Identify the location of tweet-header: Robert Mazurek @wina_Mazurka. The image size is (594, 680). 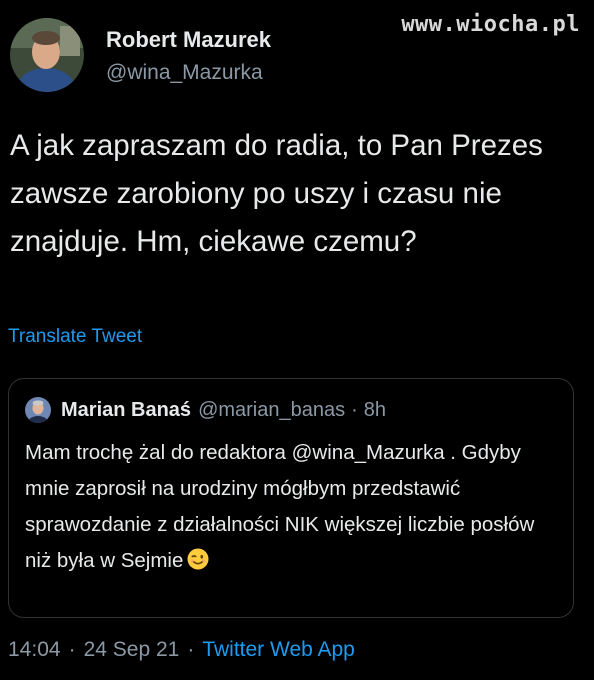
(140, 55).